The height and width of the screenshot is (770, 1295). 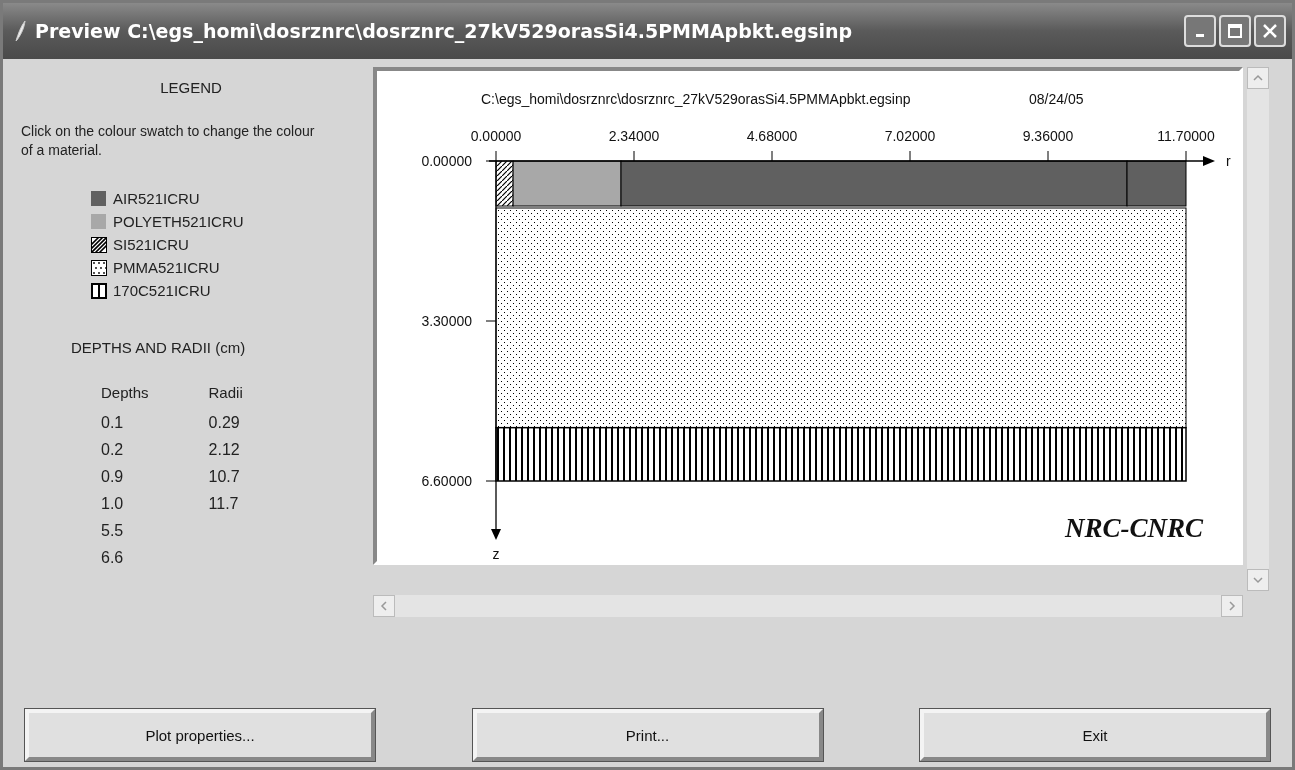 What do you see at coordinates (1186, 136) in the screenshot?
I see `r-tick-label: 11.70000` at bounding box center [1186, 136].